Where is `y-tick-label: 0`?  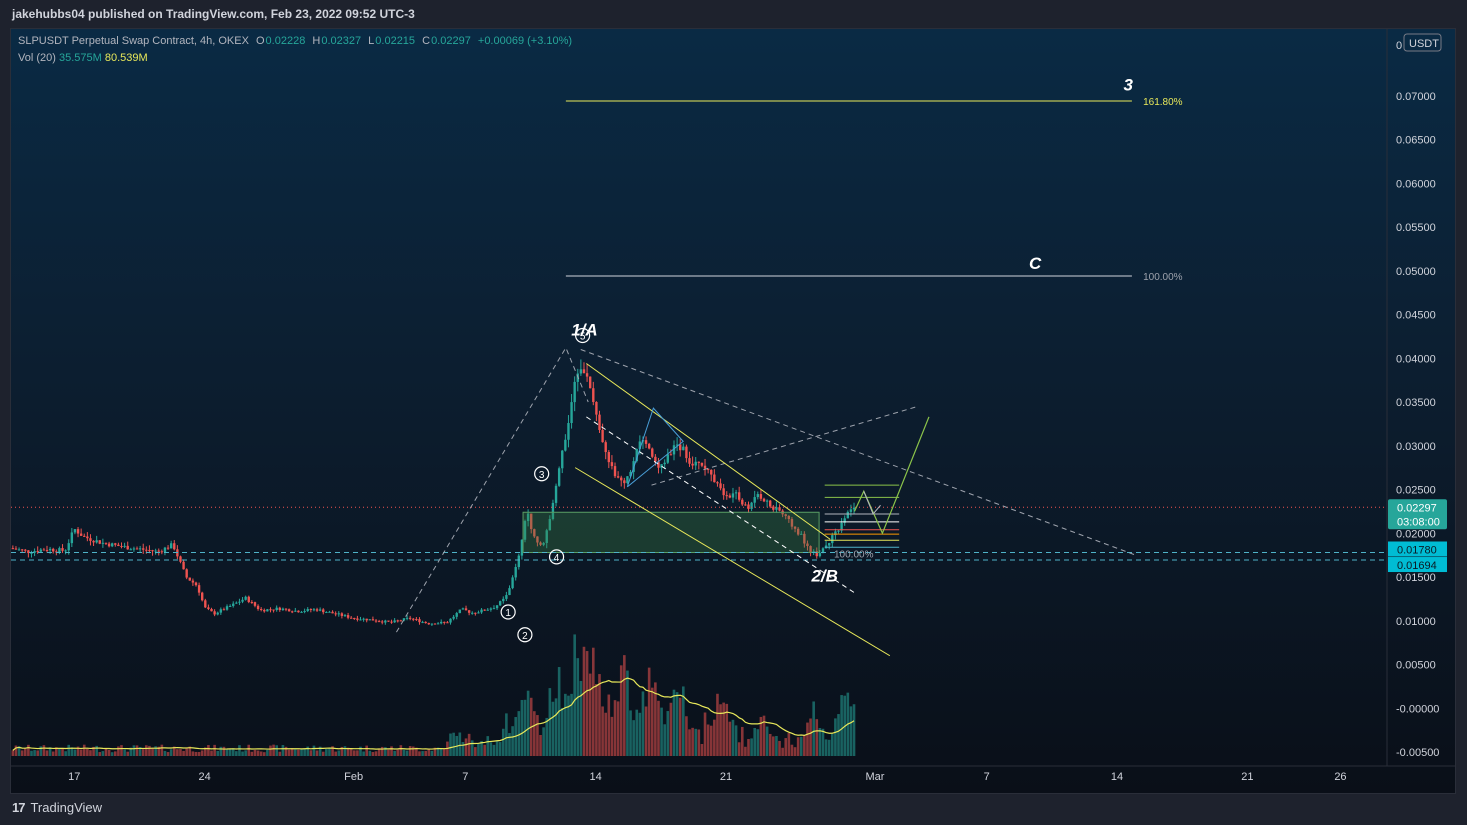 y-tick-label: 0 is located at coordinates (1399, 46).